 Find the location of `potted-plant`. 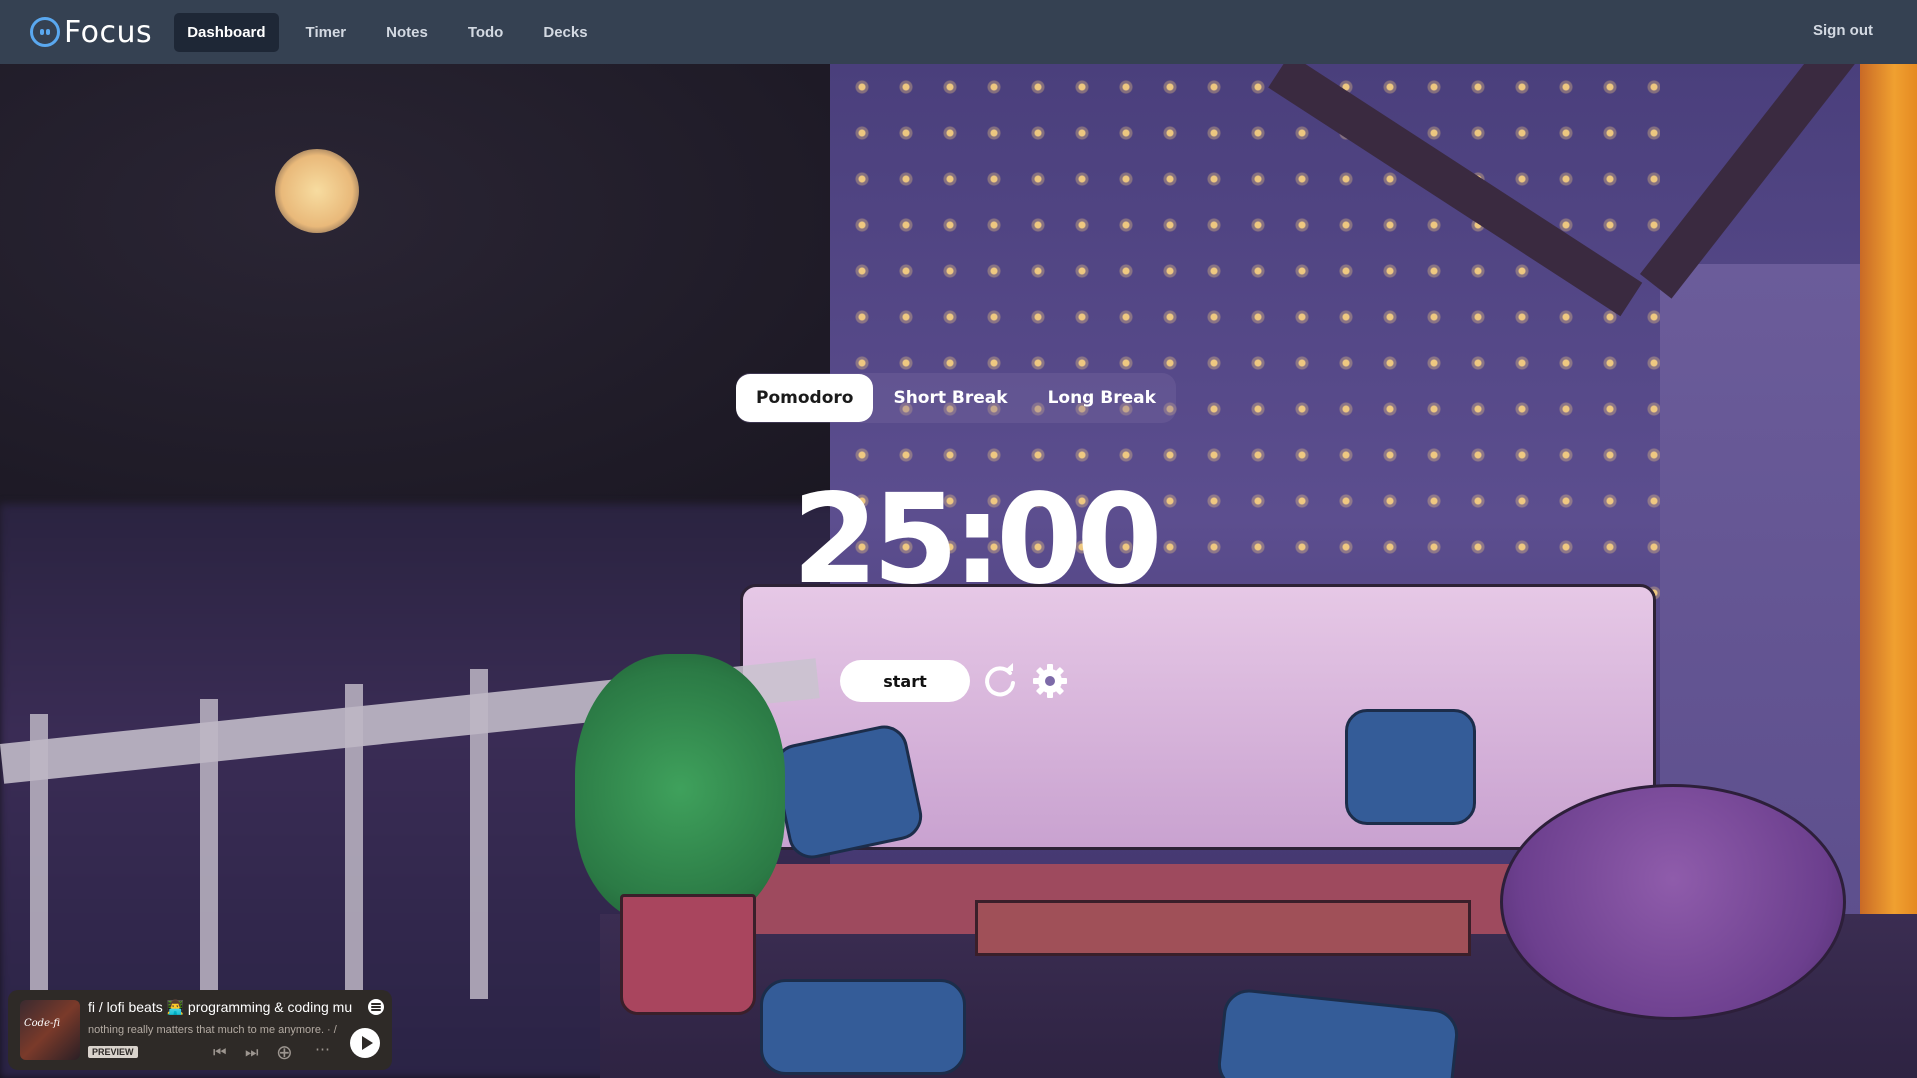

potted-plant is located at coordinates (680, 789).